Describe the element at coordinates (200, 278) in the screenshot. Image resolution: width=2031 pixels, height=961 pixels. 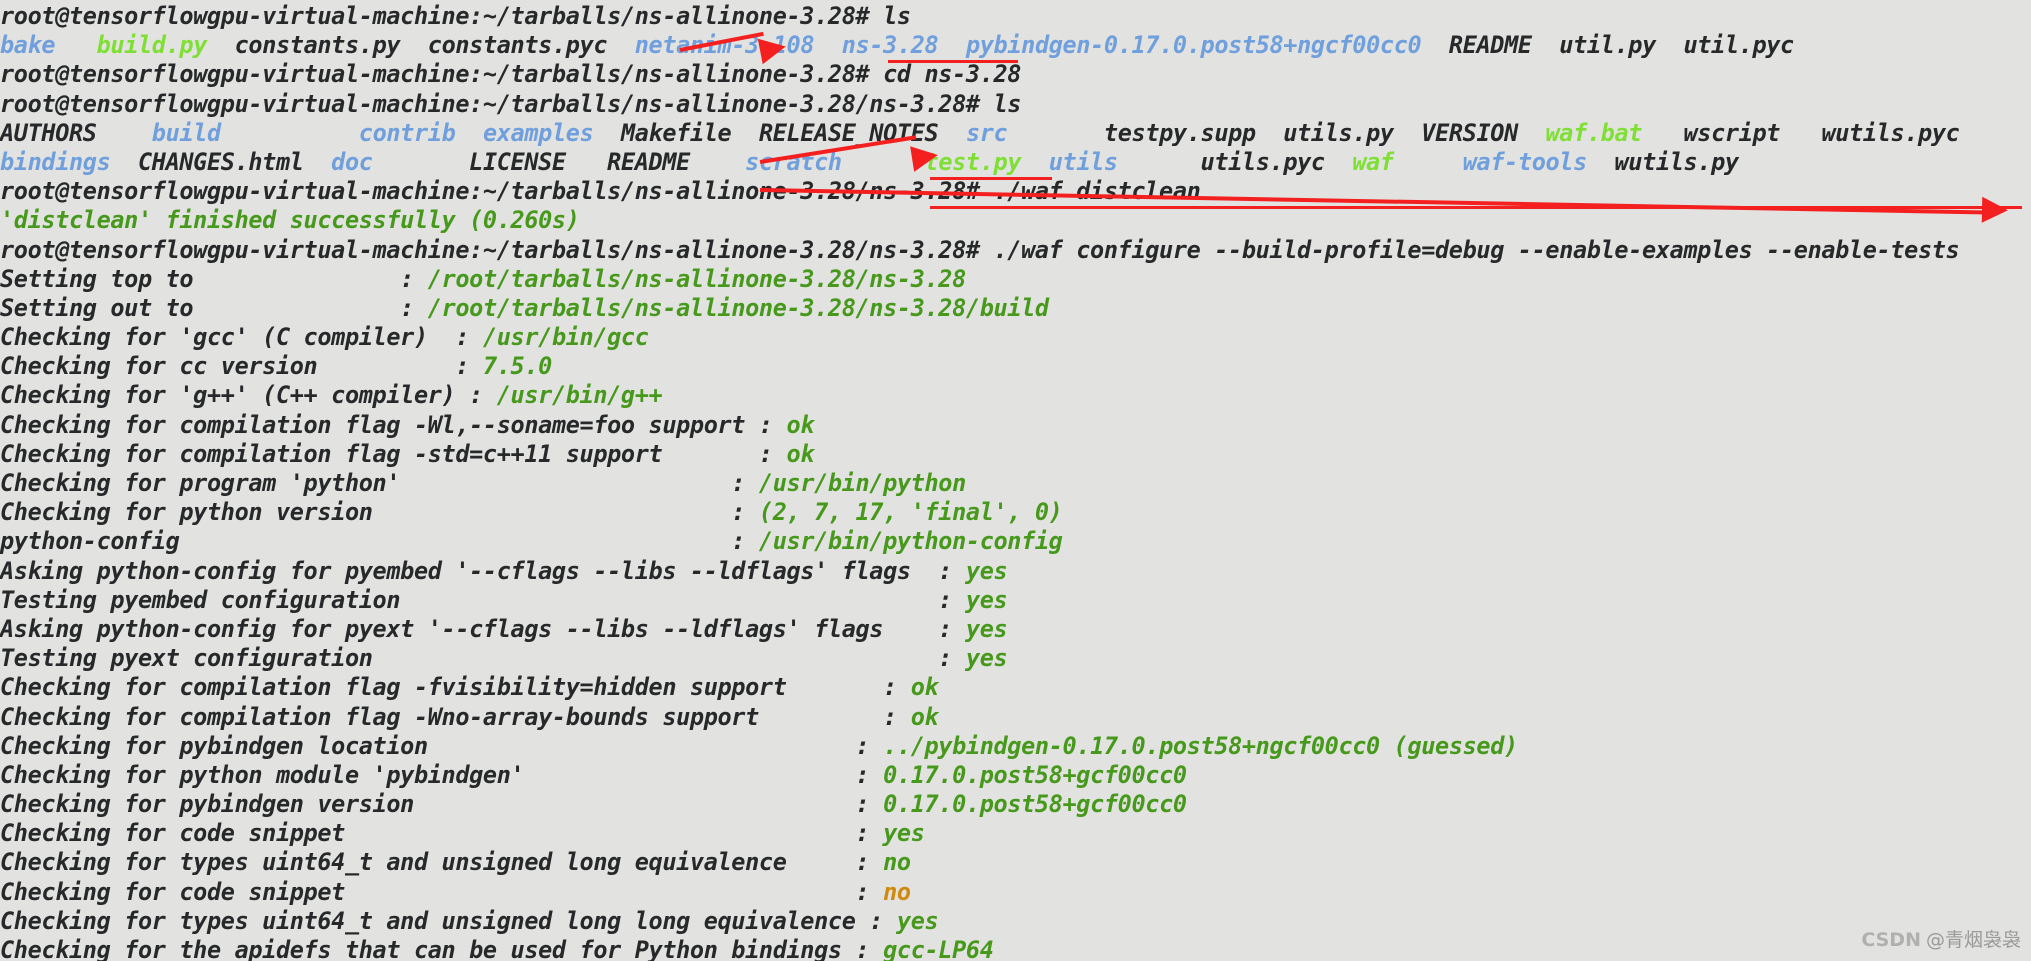
I see `check-label: Setting top to` at that location.